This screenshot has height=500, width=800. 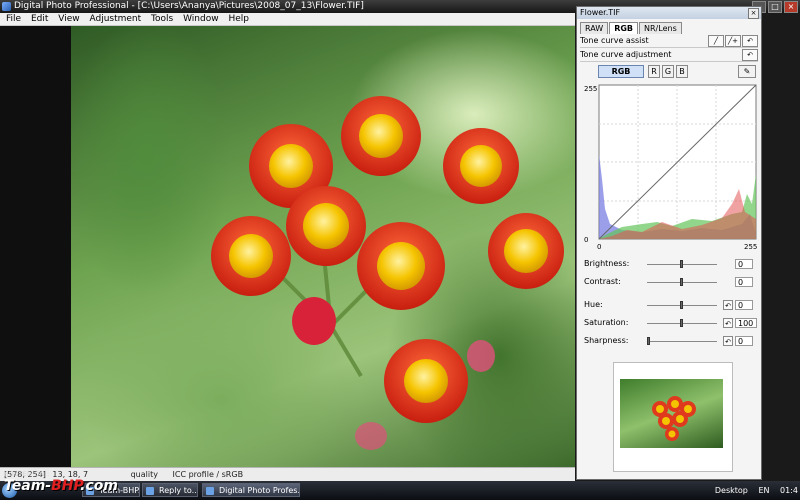 I want to click on tone-curve-adjustment-label: Tone curve adjustment, so click(x=626, y=54).